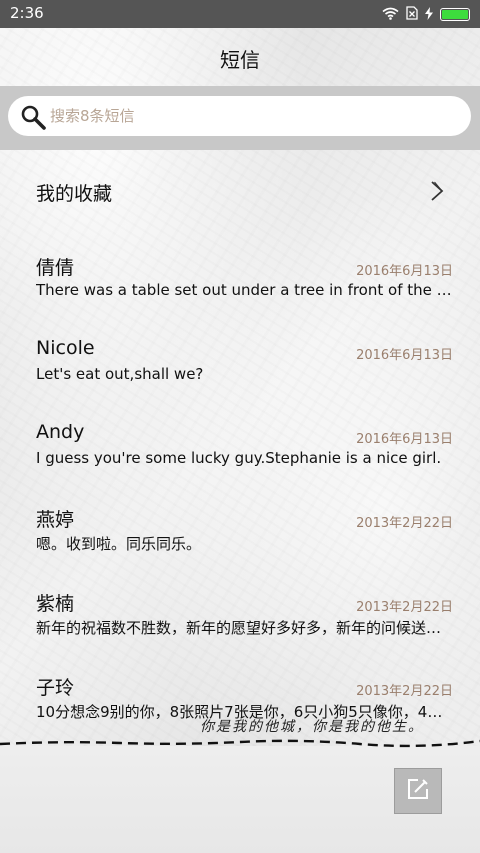 The image size is (480, 853). I want to click on contact-name: 紫楠, so click(55, 604).